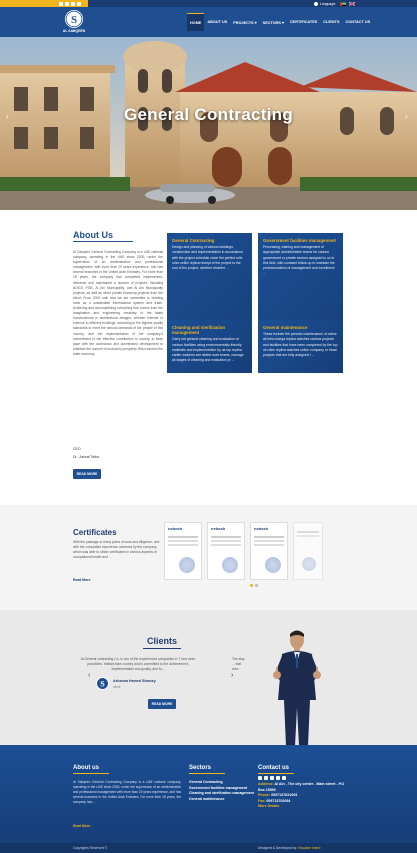  What do you see at coordinates (358, 22) in the screenshot?
I see `nav-contact-us: CONTACT US` at bounding box center [358, 22].